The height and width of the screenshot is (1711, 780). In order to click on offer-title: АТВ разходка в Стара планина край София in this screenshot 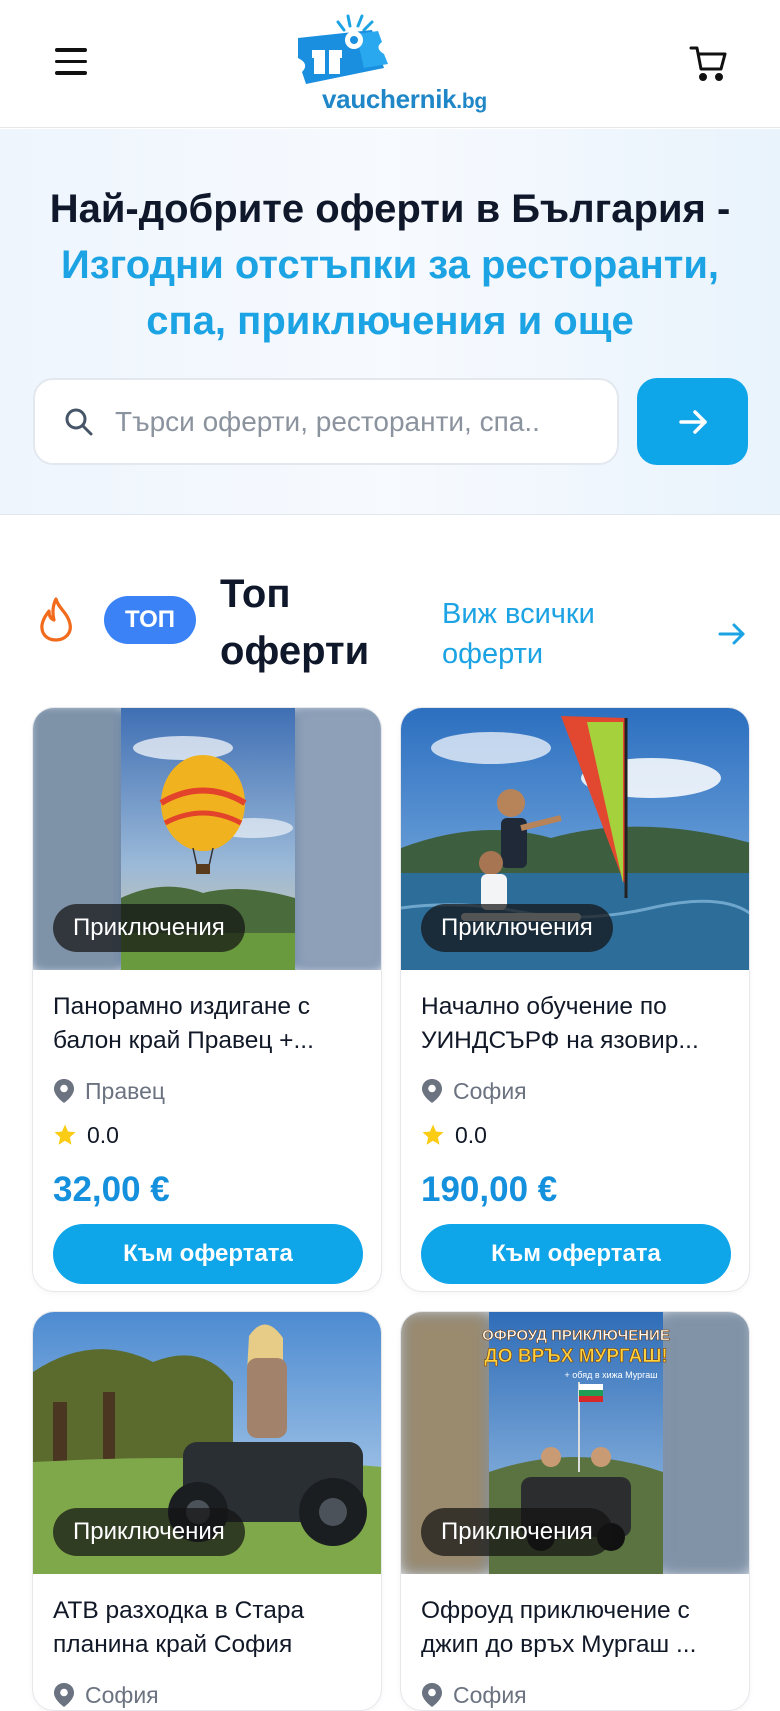, I will do `click(207, 1628)`.